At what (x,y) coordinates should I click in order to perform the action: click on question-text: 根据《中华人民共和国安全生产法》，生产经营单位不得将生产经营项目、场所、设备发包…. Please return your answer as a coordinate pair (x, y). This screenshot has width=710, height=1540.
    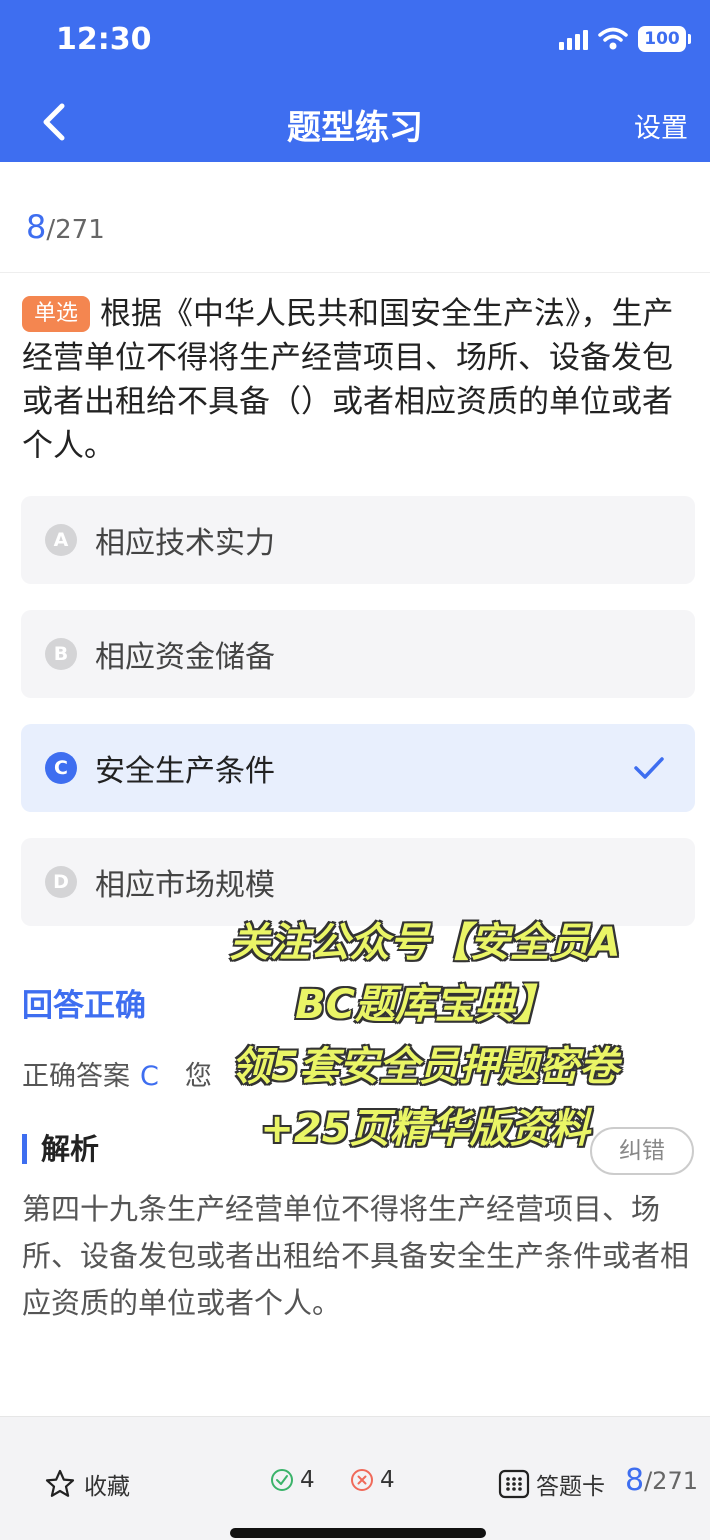
    Looking at the image, I should click on (348, 380).